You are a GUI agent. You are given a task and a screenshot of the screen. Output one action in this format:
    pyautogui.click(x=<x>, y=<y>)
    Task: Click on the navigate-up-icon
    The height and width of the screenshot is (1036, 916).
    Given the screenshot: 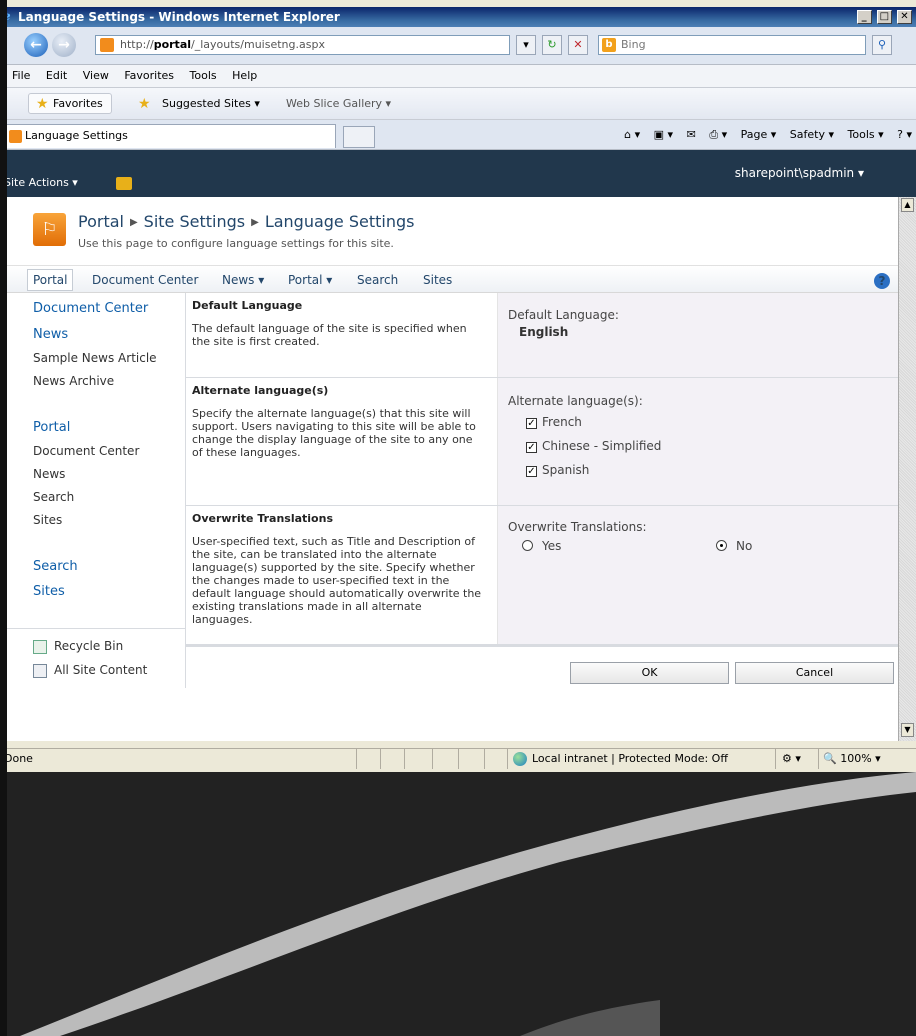 What is the action you would take?
    pyautogui.click(x=124, y=183)
    